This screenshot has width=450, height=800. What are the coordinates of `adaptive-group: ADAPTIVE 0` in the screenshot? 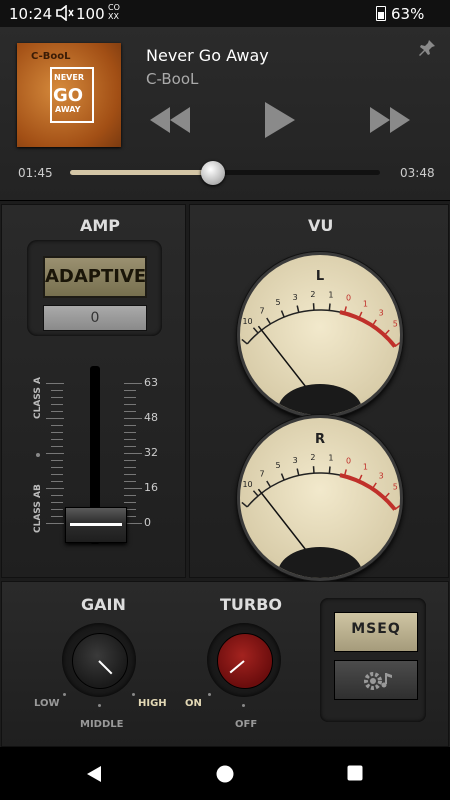 It's located at (94, 288).